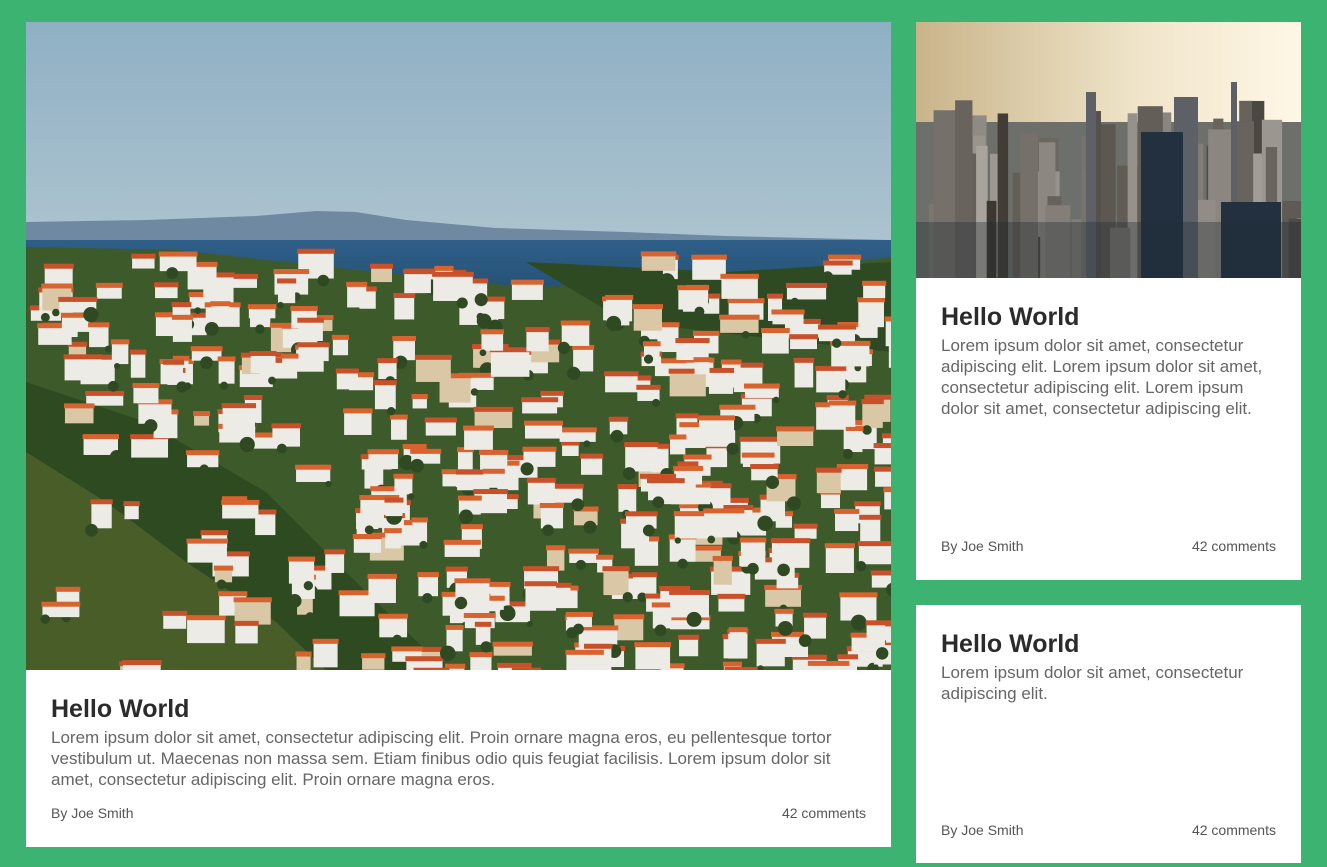  Describe the element at coordinates (1108, 150) in the screenshot. I see `city-skyline-image` at that location.